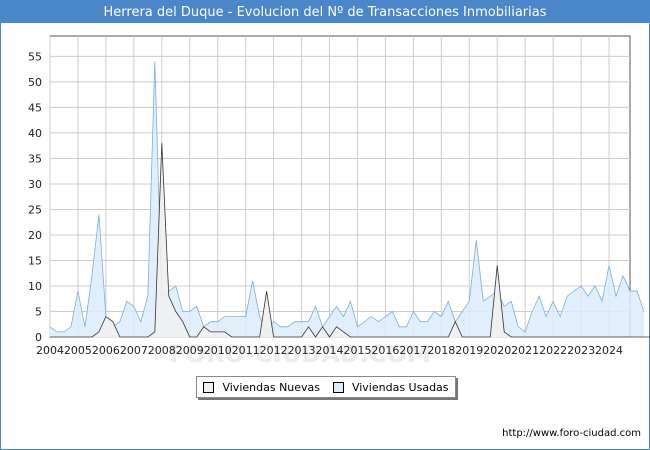  What do you see at coordinates (525, 350) in the screenshot?
I see `x-tick-label: 2021` at bounding box center [525, 350].